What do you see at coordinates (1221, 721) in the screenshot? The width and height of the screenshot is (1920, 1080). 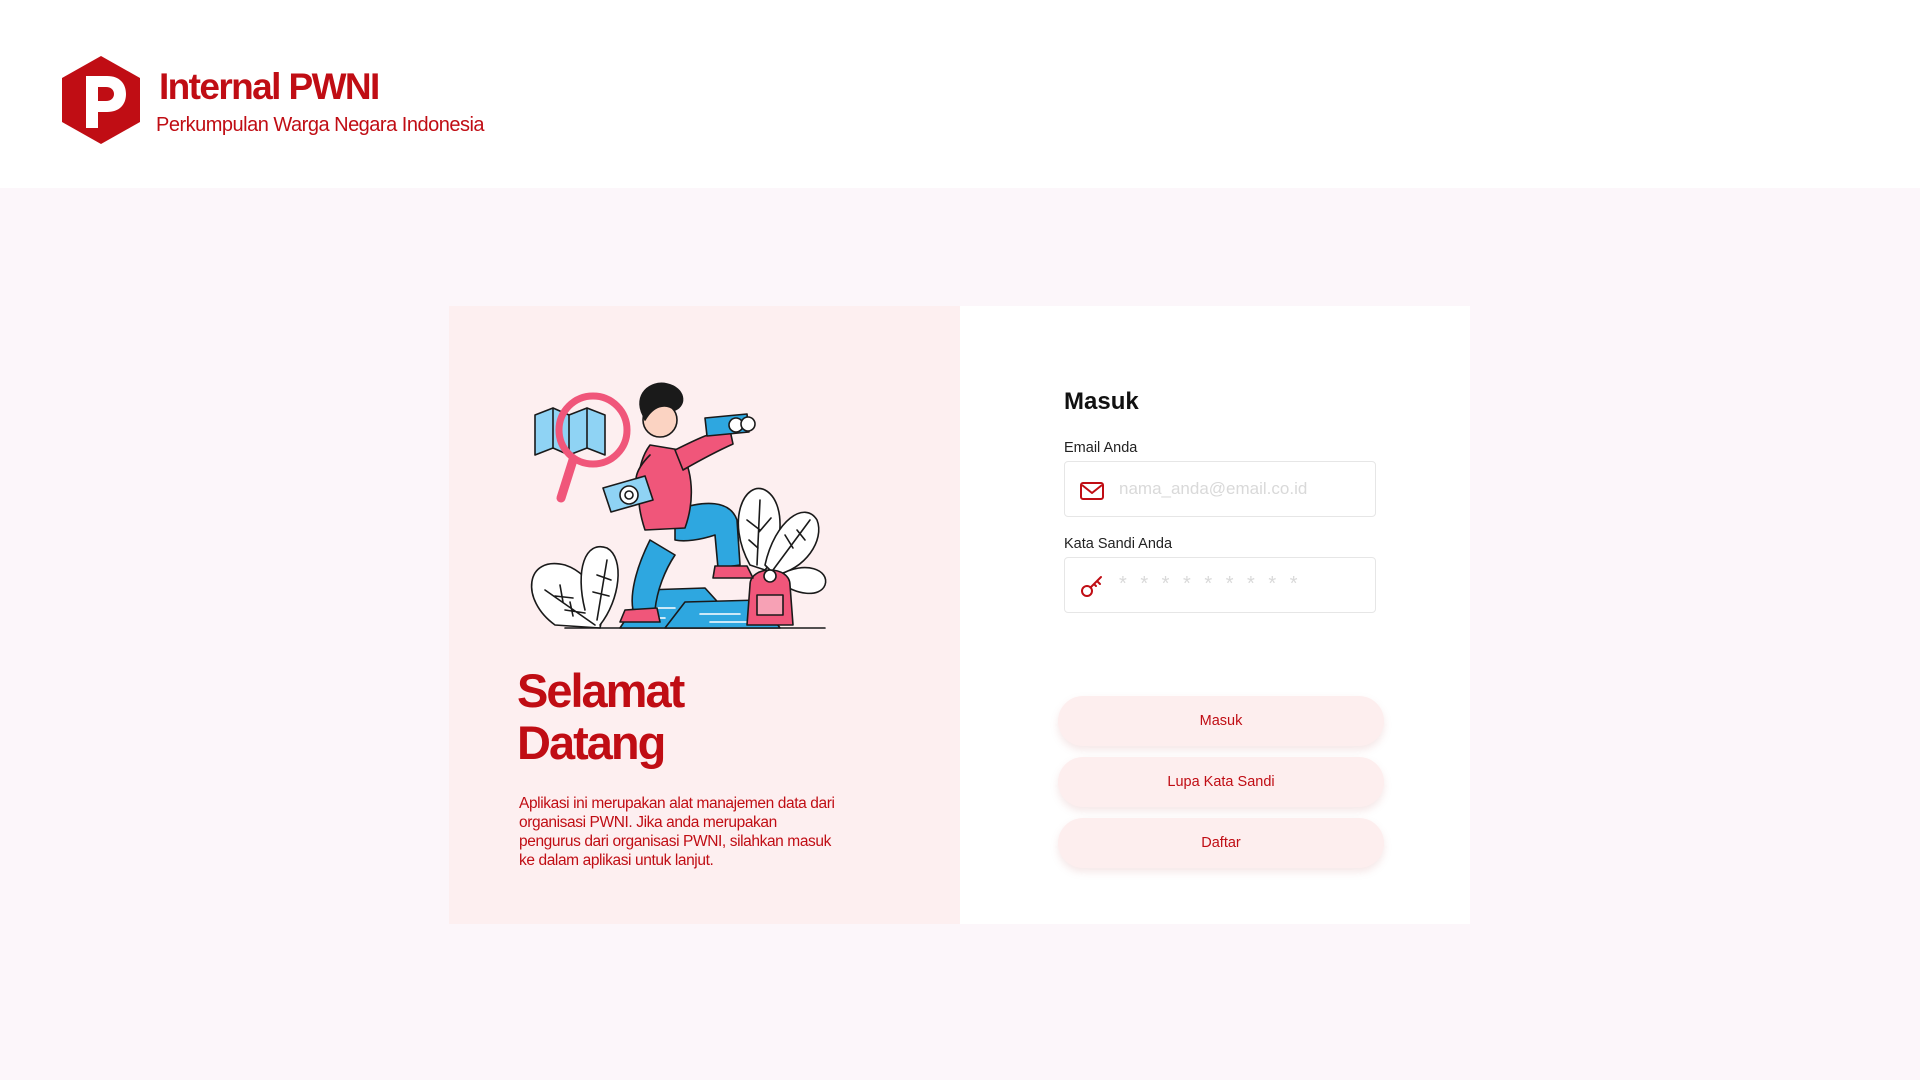 I see `login-button: Masuk` at bounding box center [1221, 721].